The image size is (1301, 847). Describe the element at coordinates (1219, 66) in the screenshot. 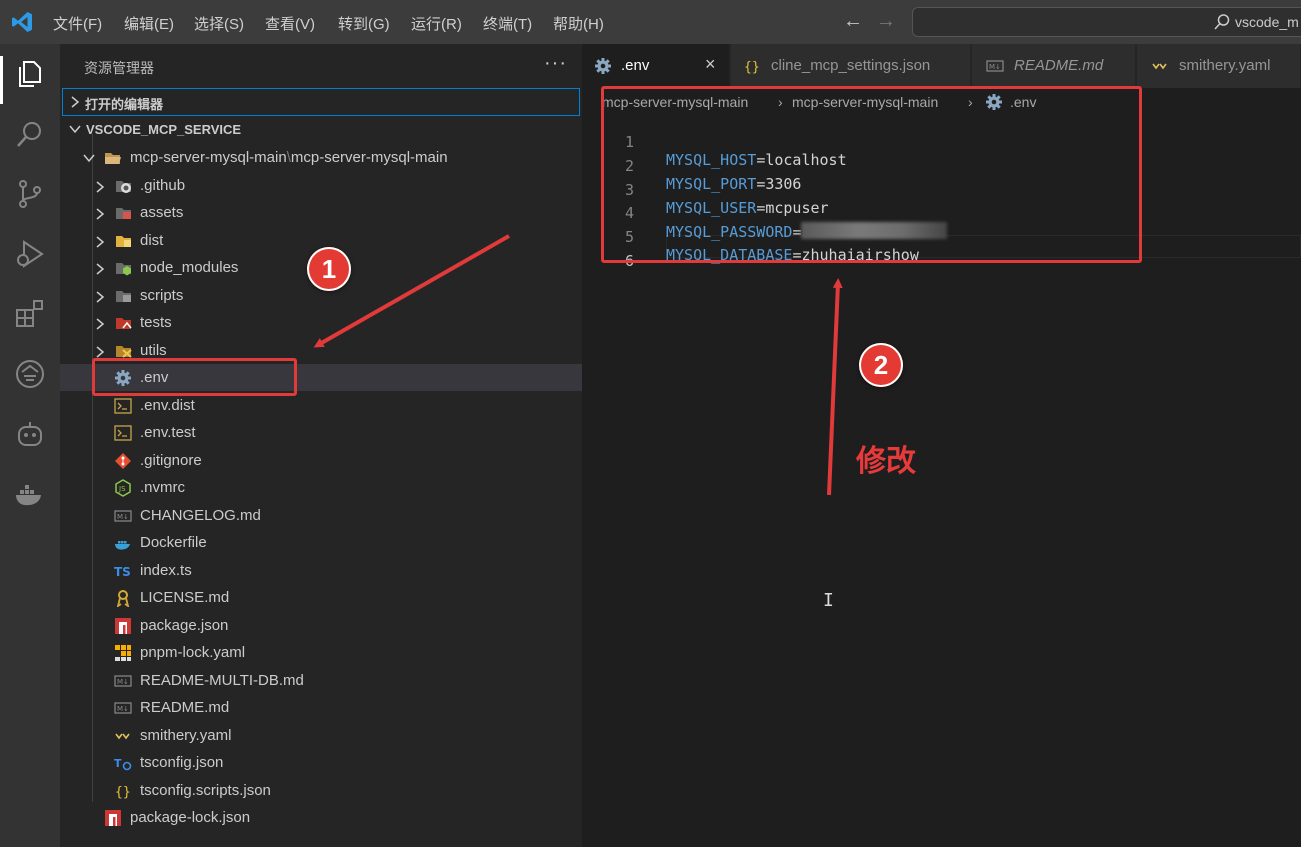

I see `tab-smithery: smithery.yaml` at that location.